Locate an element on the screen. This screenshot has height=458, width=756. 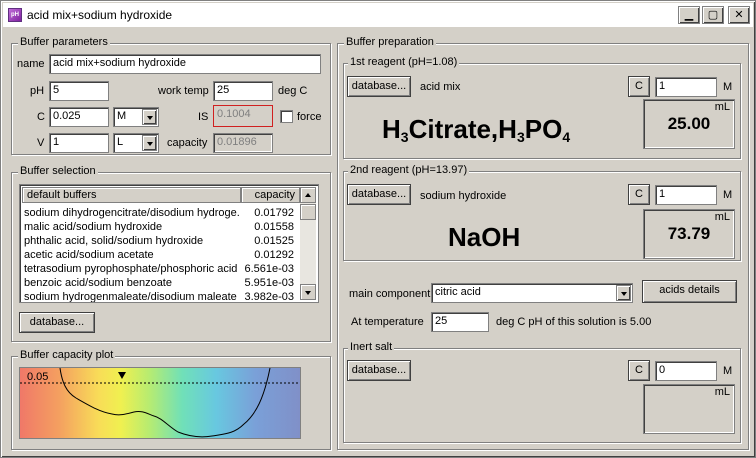
main-component-value: citric acid is located at coordinates (458, 292).